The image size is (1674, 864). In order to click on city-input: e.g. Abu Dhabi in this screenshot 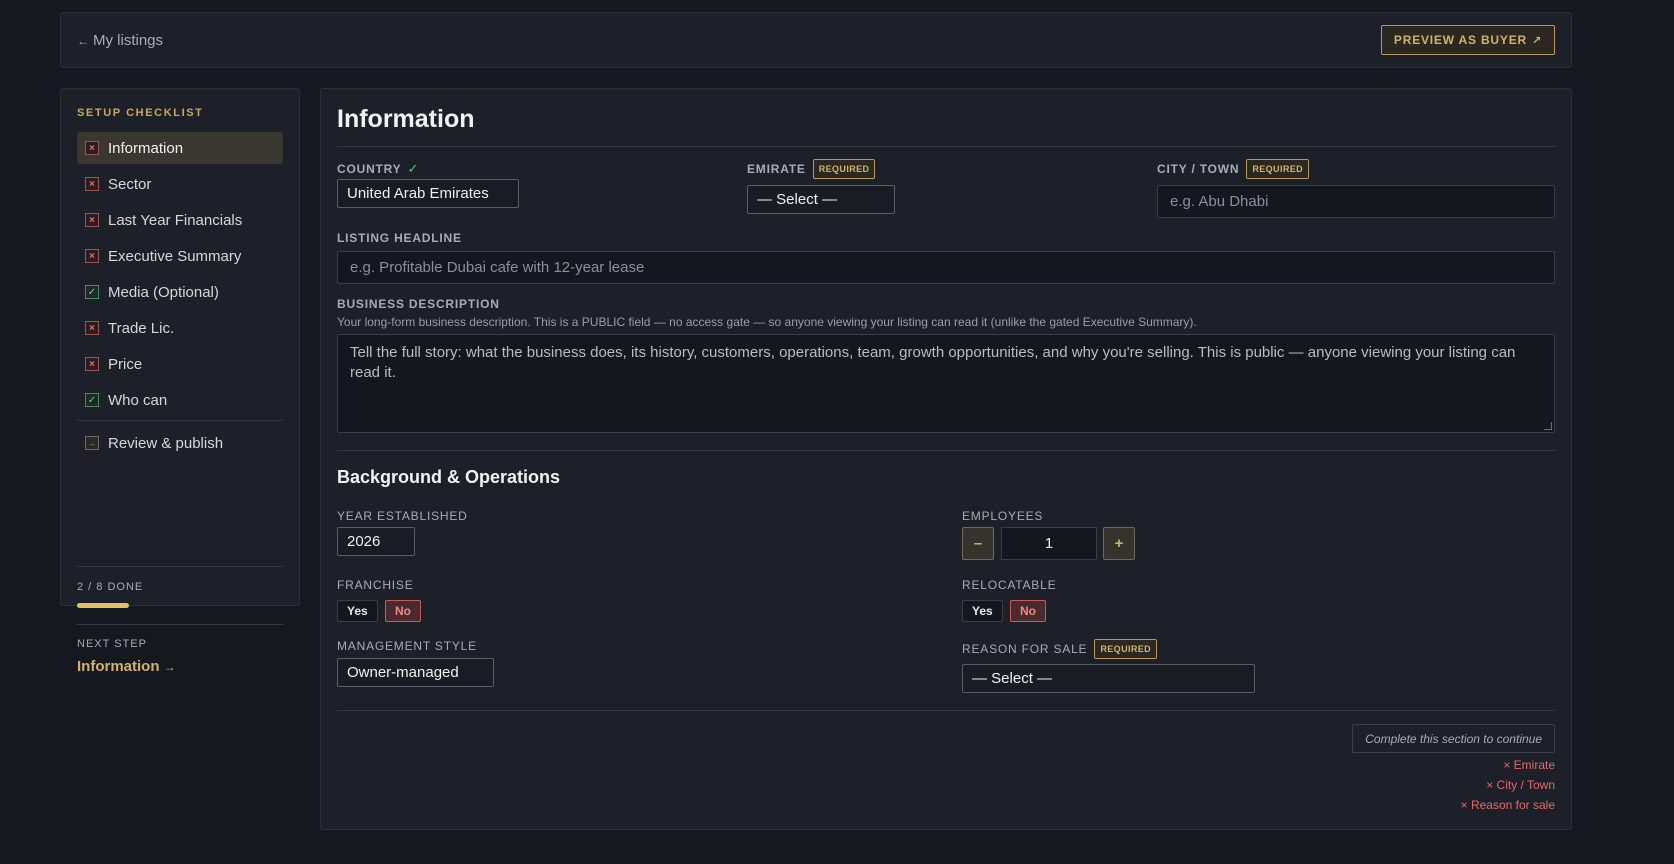, I will do `click(1356, 201)`.